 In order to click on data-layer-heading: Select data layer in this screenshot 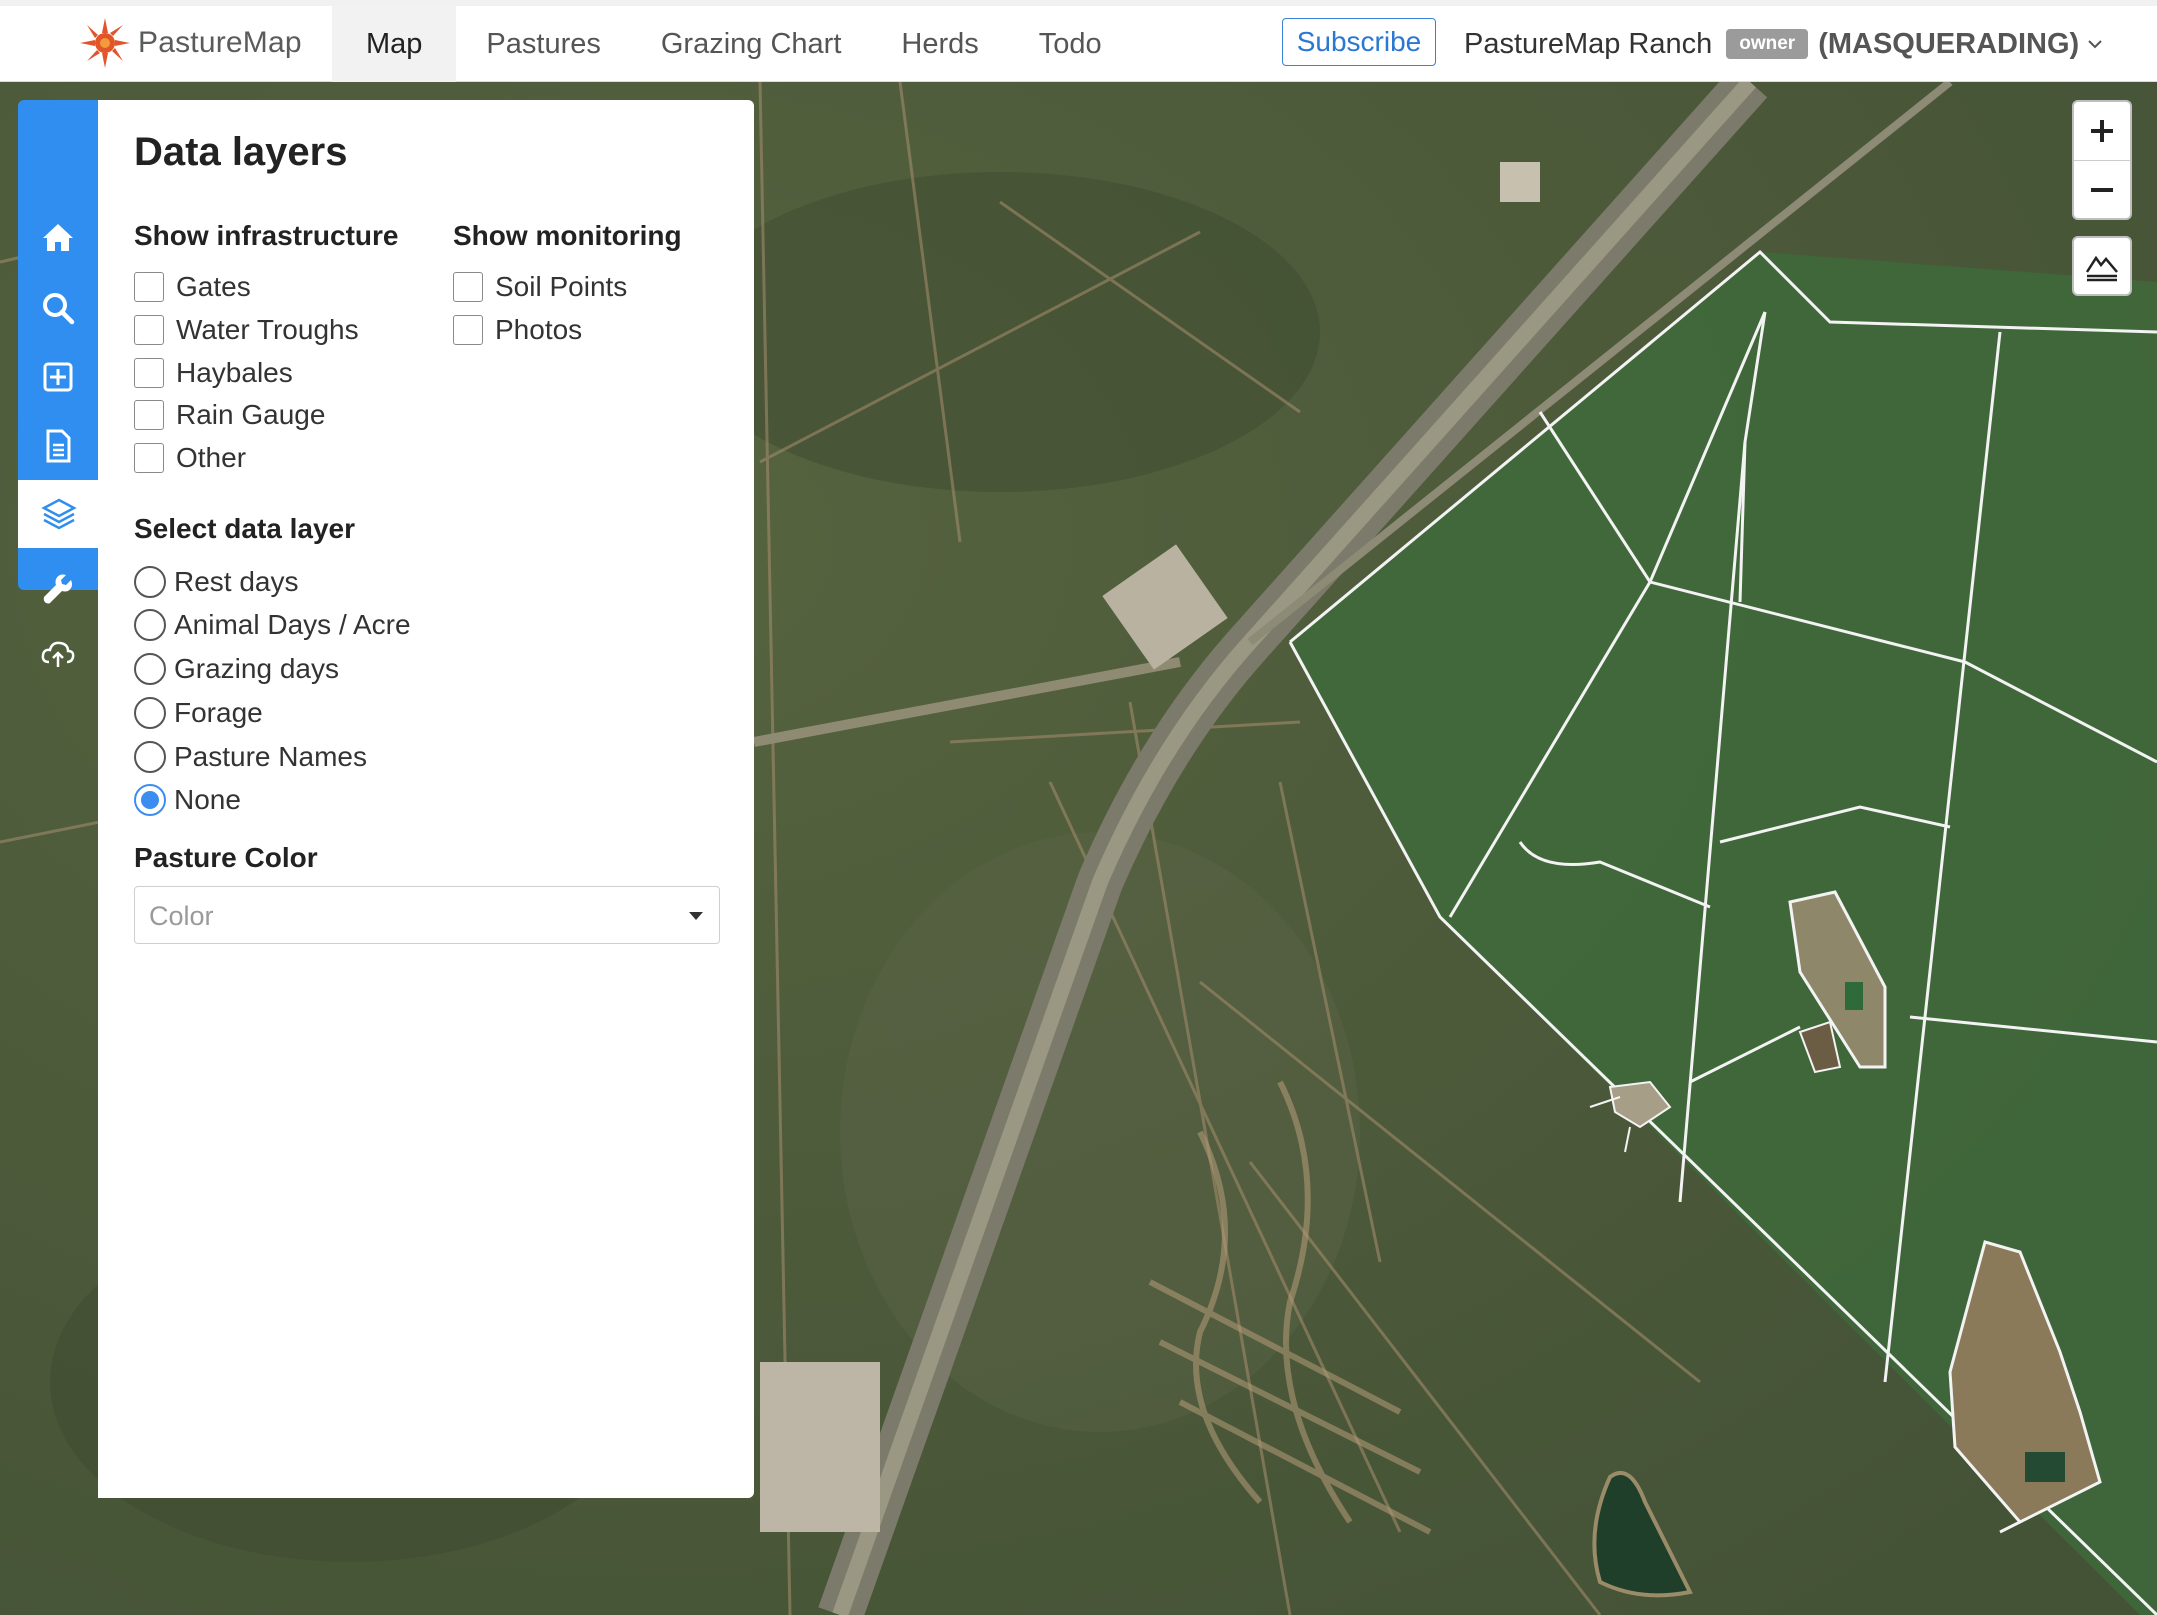, I will do `click(245, 528)`.